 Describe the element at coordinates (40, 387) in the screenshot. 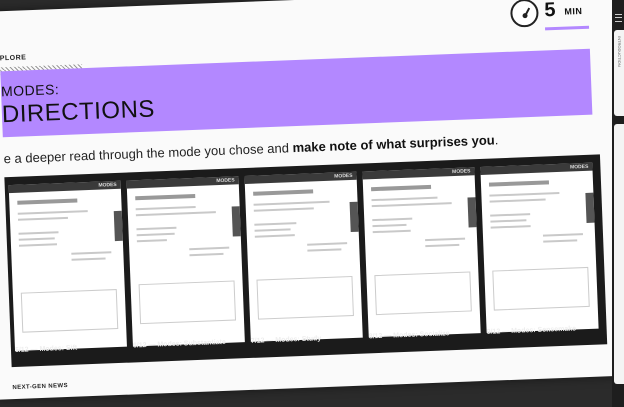

I see `footer-brand: NEXT-GEN NEWS` at that location.